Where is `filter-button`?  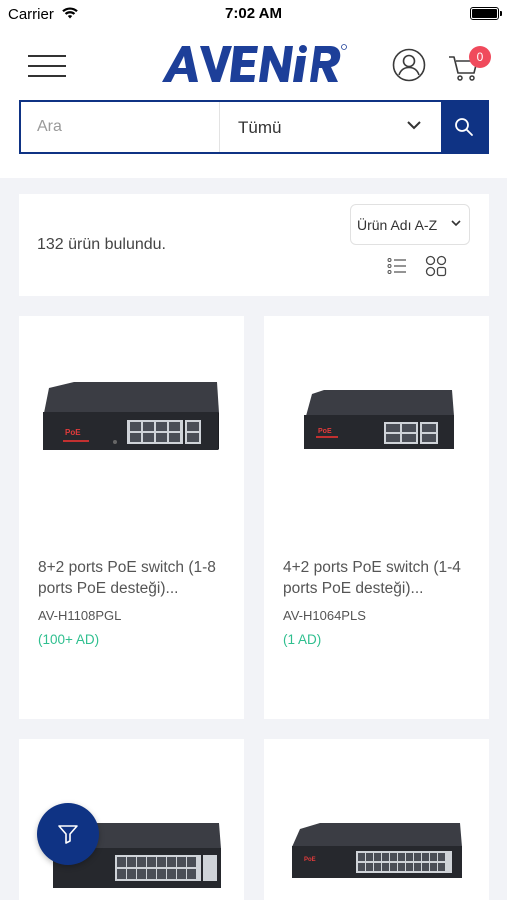 filter-button is located at coordinates (68, 834).